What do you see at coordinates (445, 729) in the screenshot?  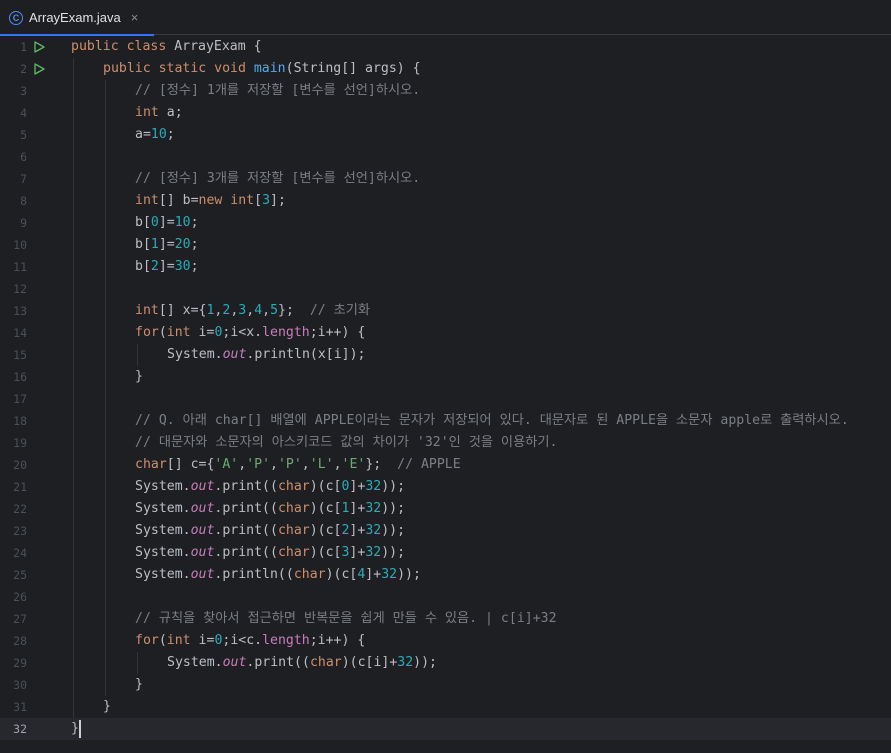 I see `code-line: 32}` at bounding box center [445, 729].